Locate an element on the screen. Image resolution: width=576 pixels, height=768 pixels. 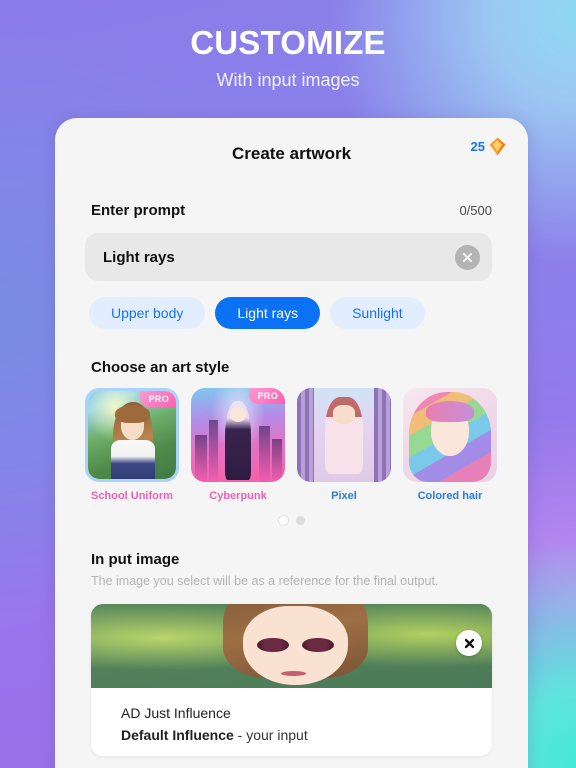
ad-line-1: AD Just Influence is located at coordinates (176, 713).